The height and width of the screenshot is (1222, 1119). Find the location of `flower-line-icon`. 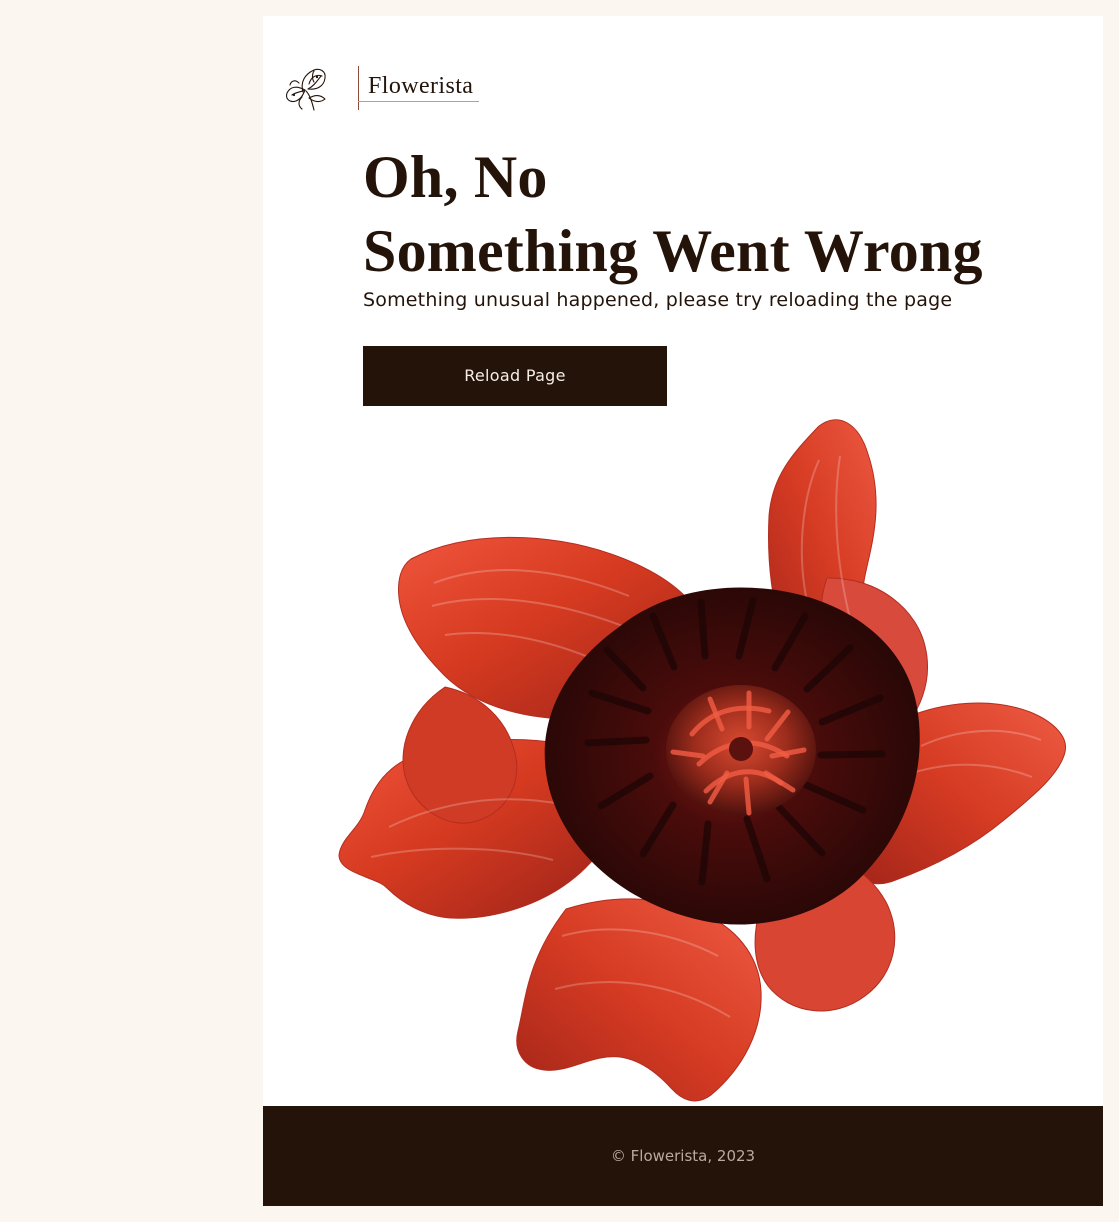

flower-line-icon is located at coordinates (306, 89).